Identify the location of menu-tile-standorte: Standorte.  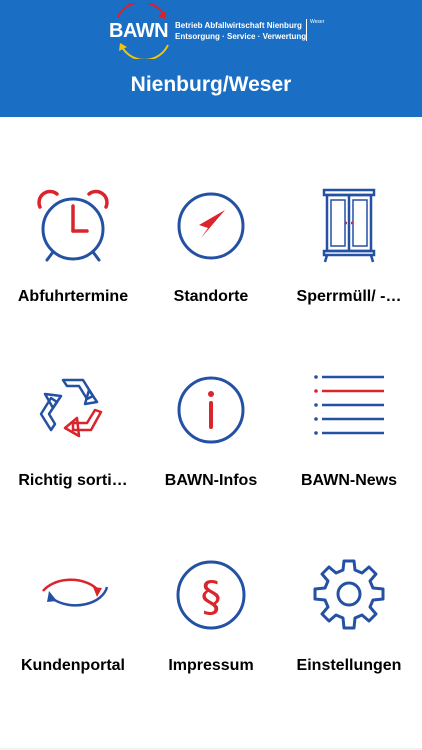
(211, 278).